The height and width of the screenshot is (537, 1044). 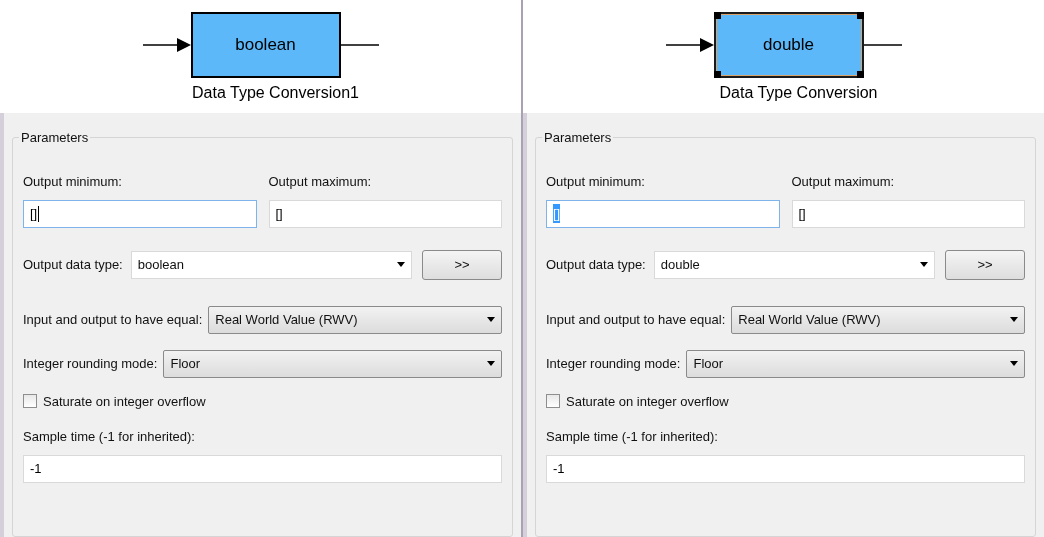 I want to click on conversion-block: boolean, so click(x=265, y=45).